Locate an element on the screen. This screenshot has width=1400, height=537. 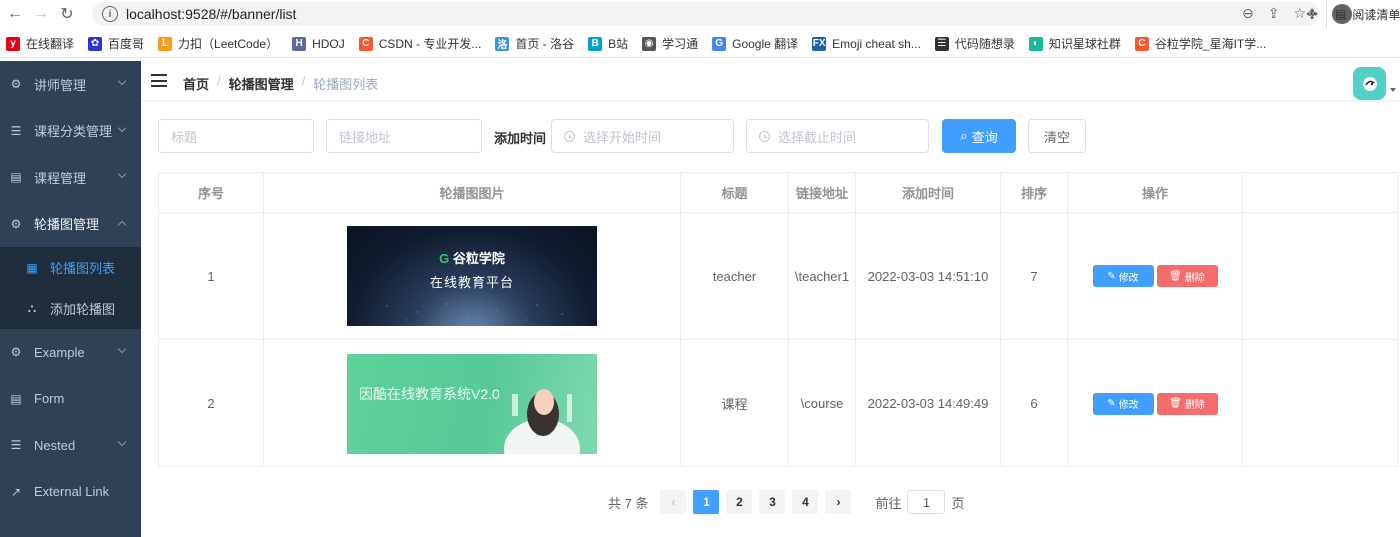
banner-image: G 谷粒学院 在线教育平台 is located at coordinates (472, 276).